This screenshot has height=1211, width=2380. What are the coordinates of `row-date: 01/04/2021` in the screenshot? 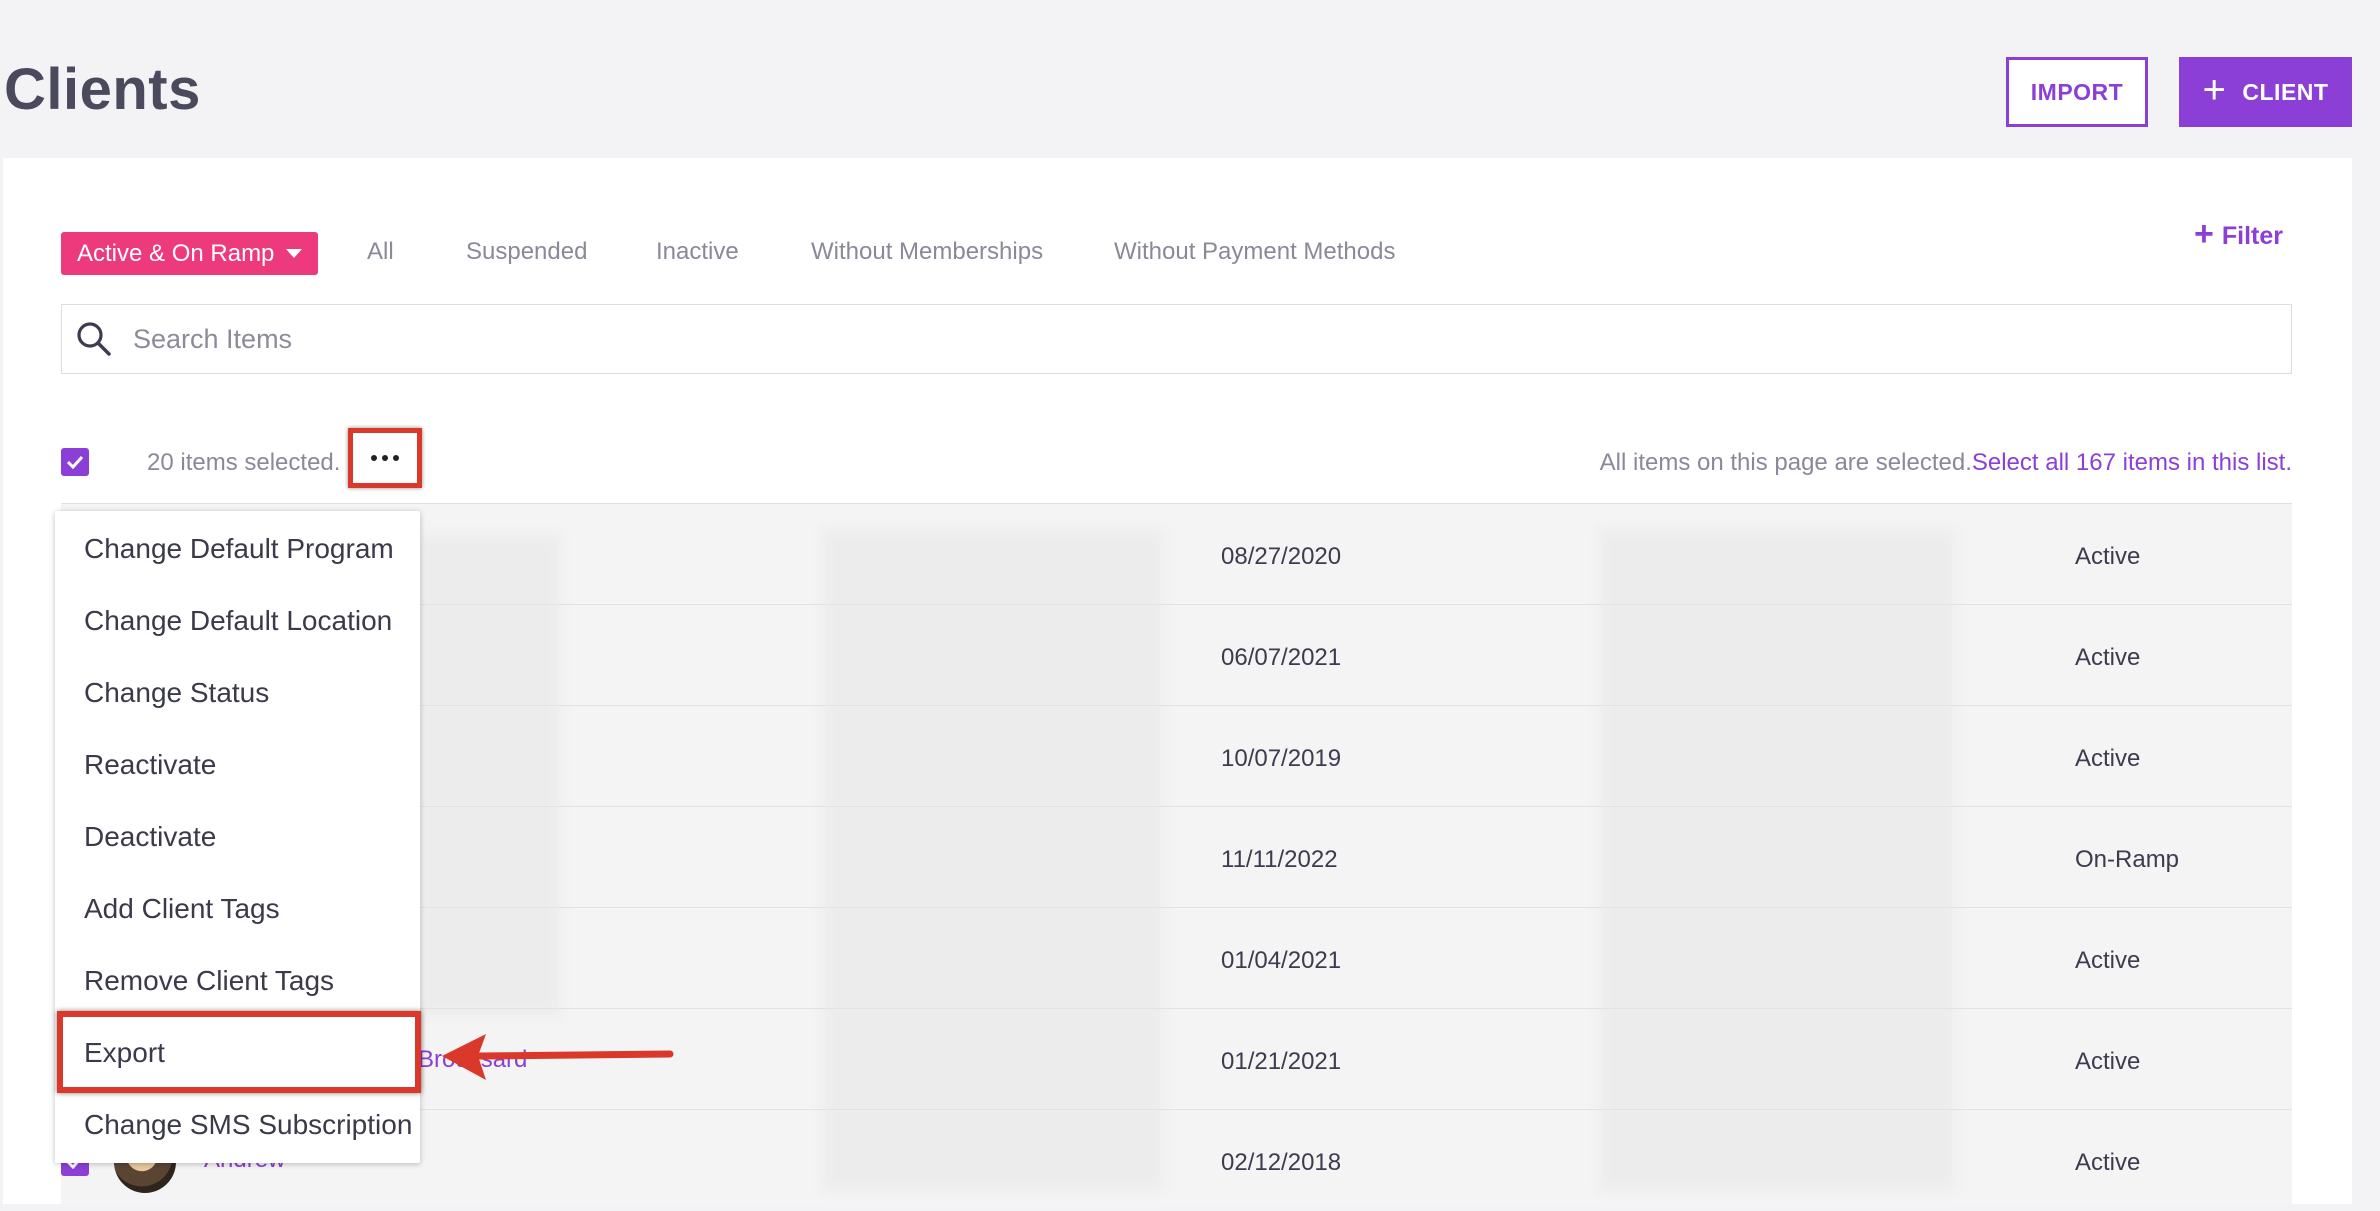 It's located at (1281, 960).